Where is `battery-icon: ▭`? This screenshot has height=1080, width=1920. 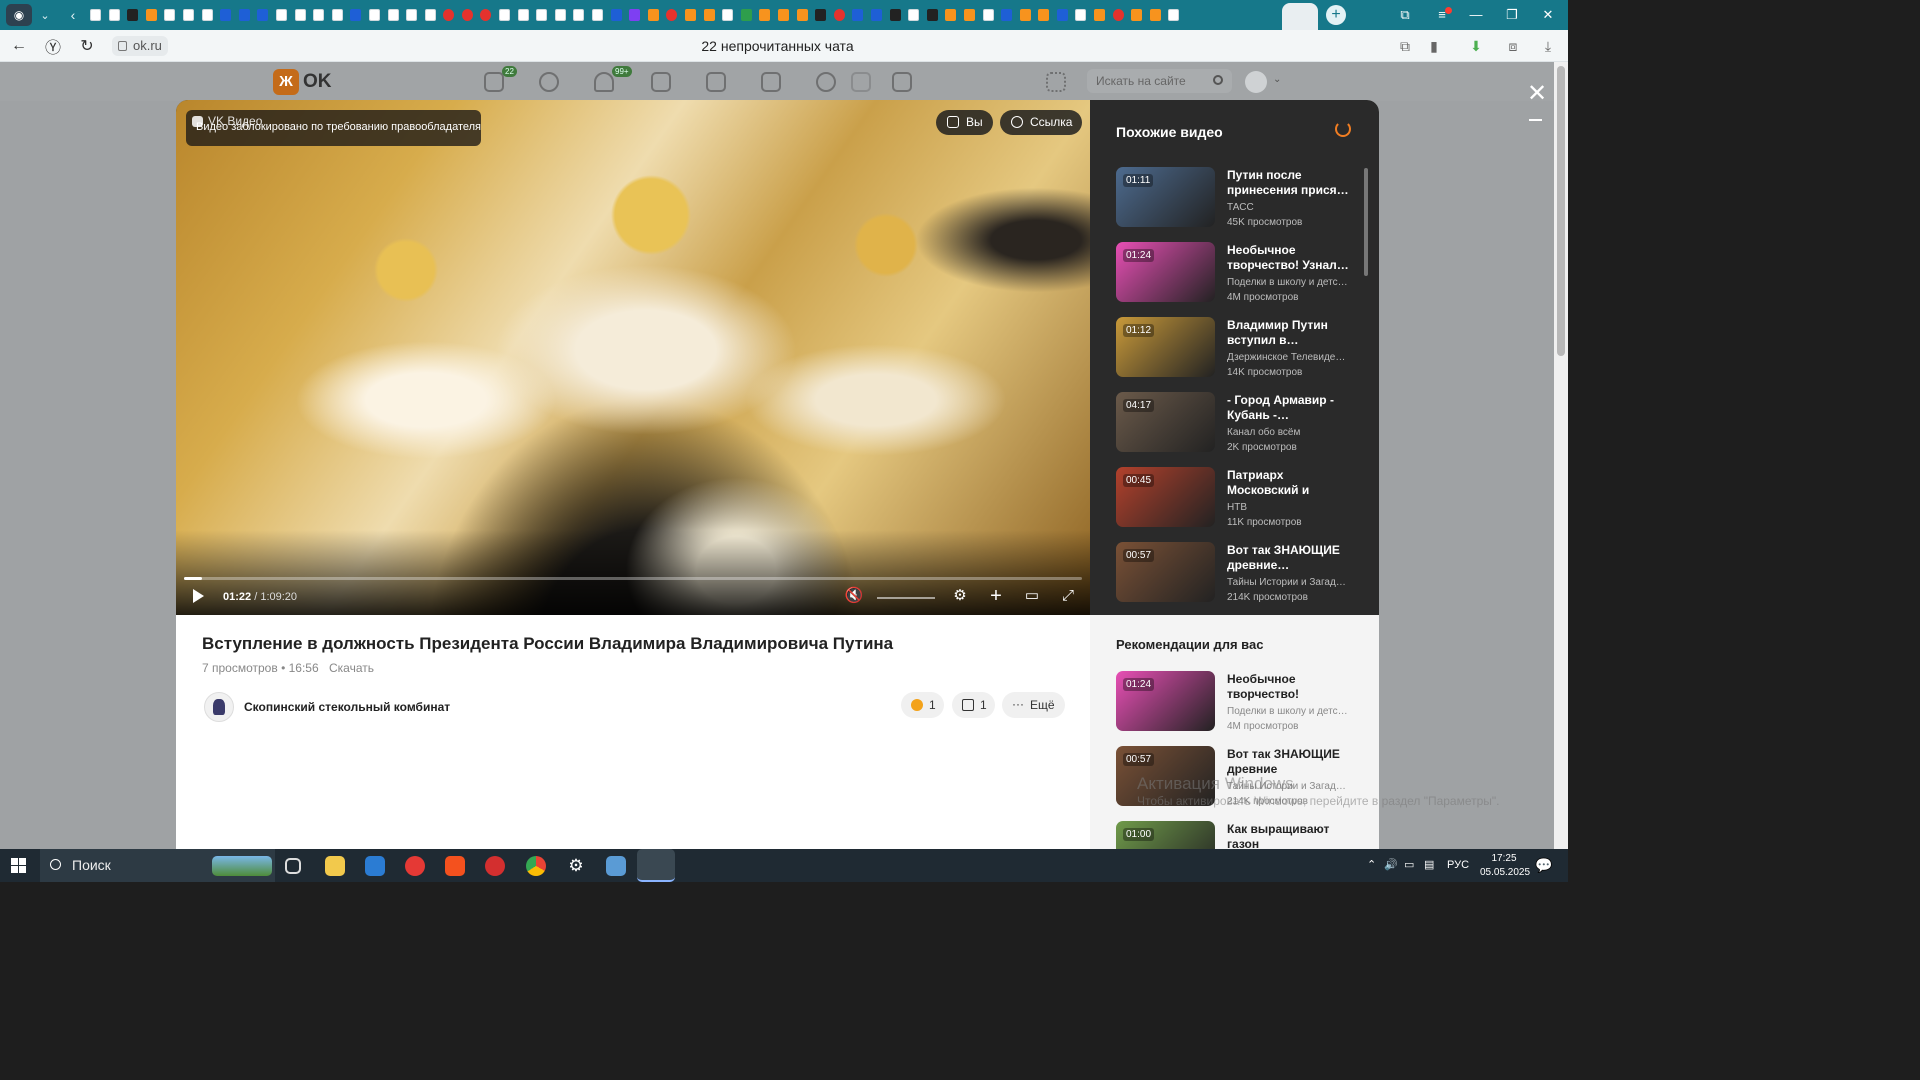 battery-icon: ▭ is located at coordinates (1409, 865).